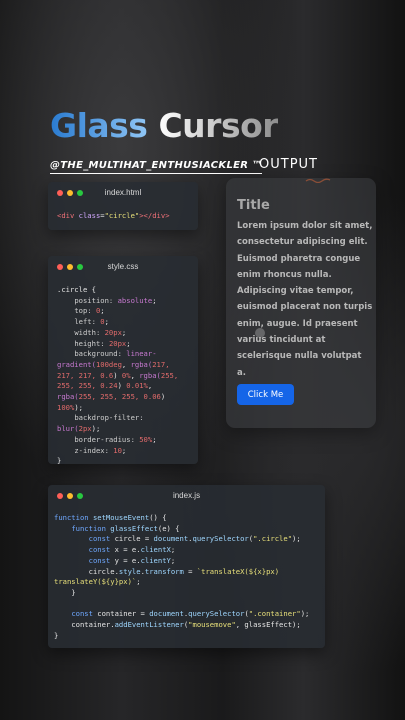 Image resolution: width=405 pixels, height=720 pixels. What do you see at coordinates (123, 206) in the screenshot?
I see `html-code-window: index.html <div class="circle"></div>` at bounding box center [123, 206].